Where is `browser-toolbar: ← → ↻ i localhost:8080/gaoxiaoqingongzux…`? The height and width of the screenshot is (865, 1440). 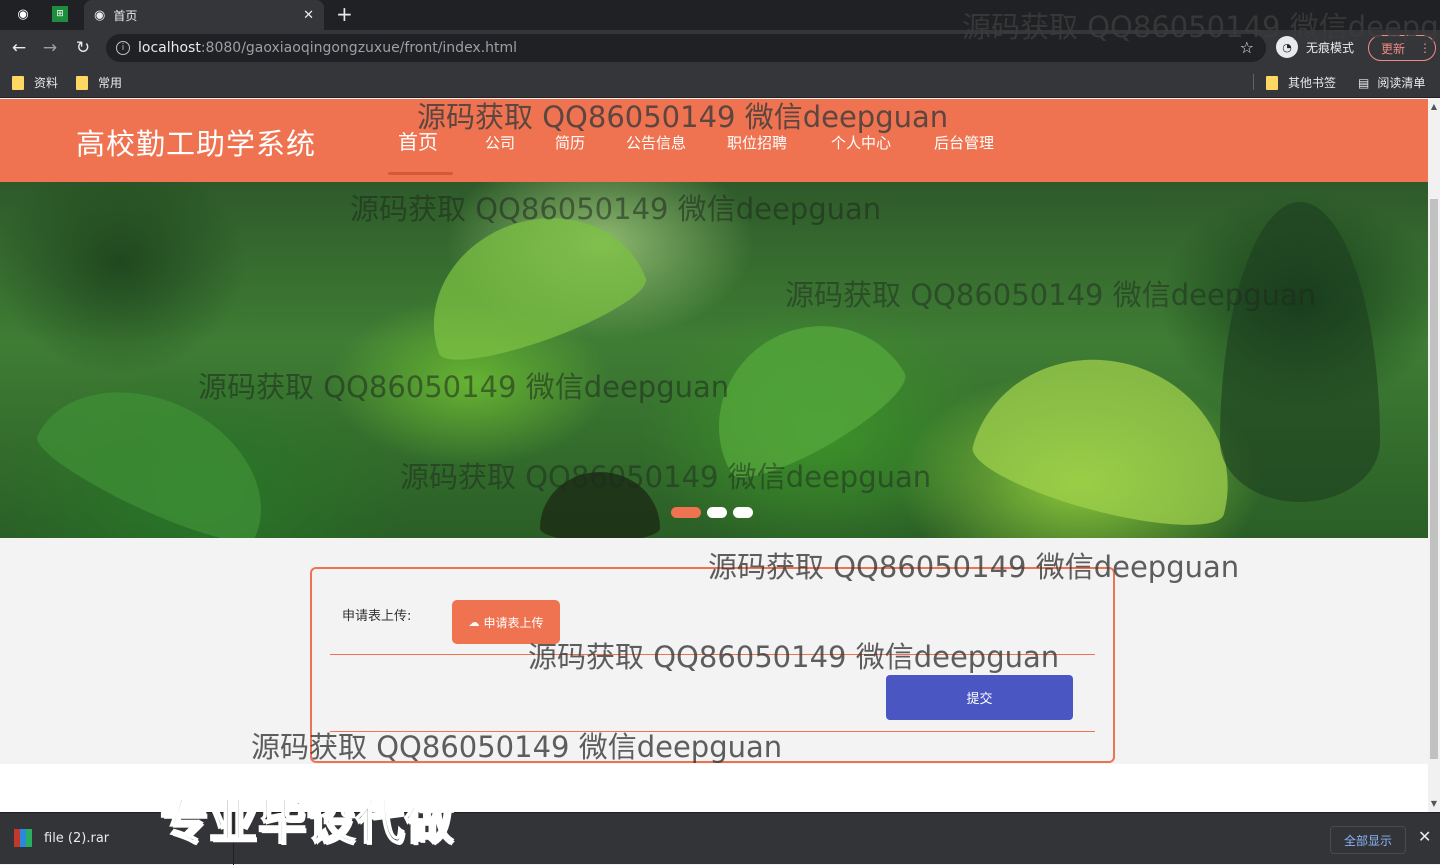
browser-toolbar: ← → ↻ i localhost:8080/gaoxiaoqingongzux… is located at coordinates (720, 48).